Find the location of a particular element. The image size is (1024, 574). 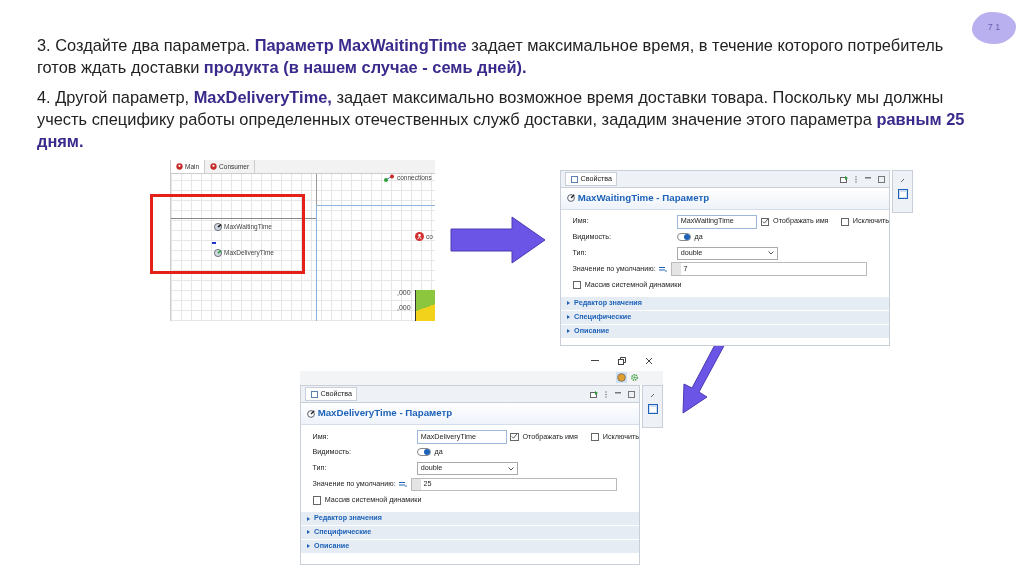

panel-title: MaxWaitingTime - Параметр is located at coordinates (643, 198).